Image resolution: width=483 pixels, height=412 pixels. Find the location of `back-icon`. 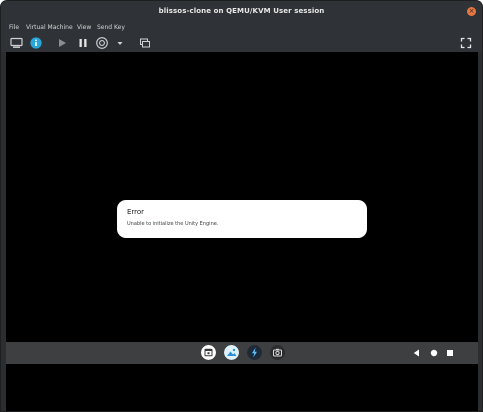

back-icon is located at coordinates (416, 353).